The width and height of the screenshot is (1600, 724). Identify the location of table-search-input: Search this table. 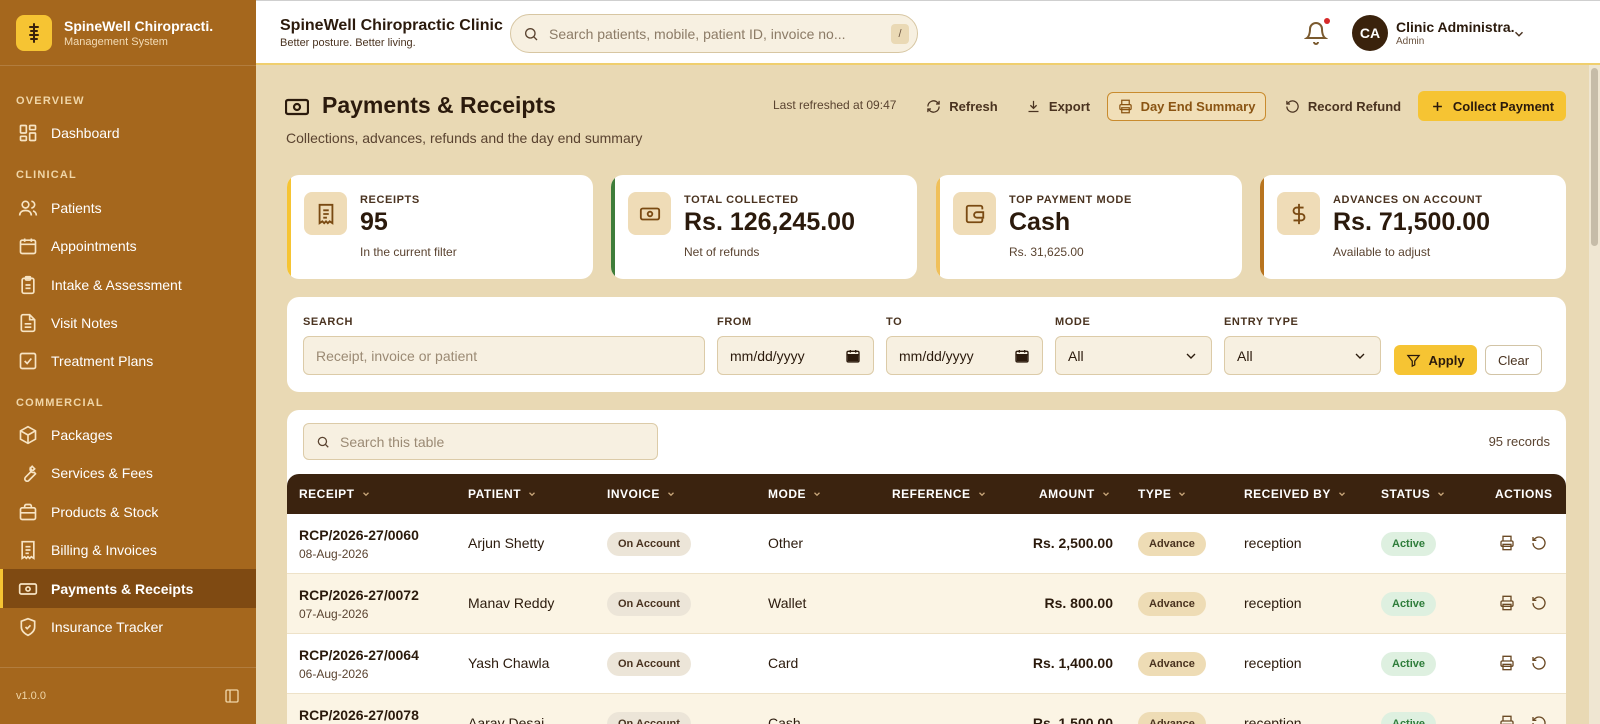
(480, 441).